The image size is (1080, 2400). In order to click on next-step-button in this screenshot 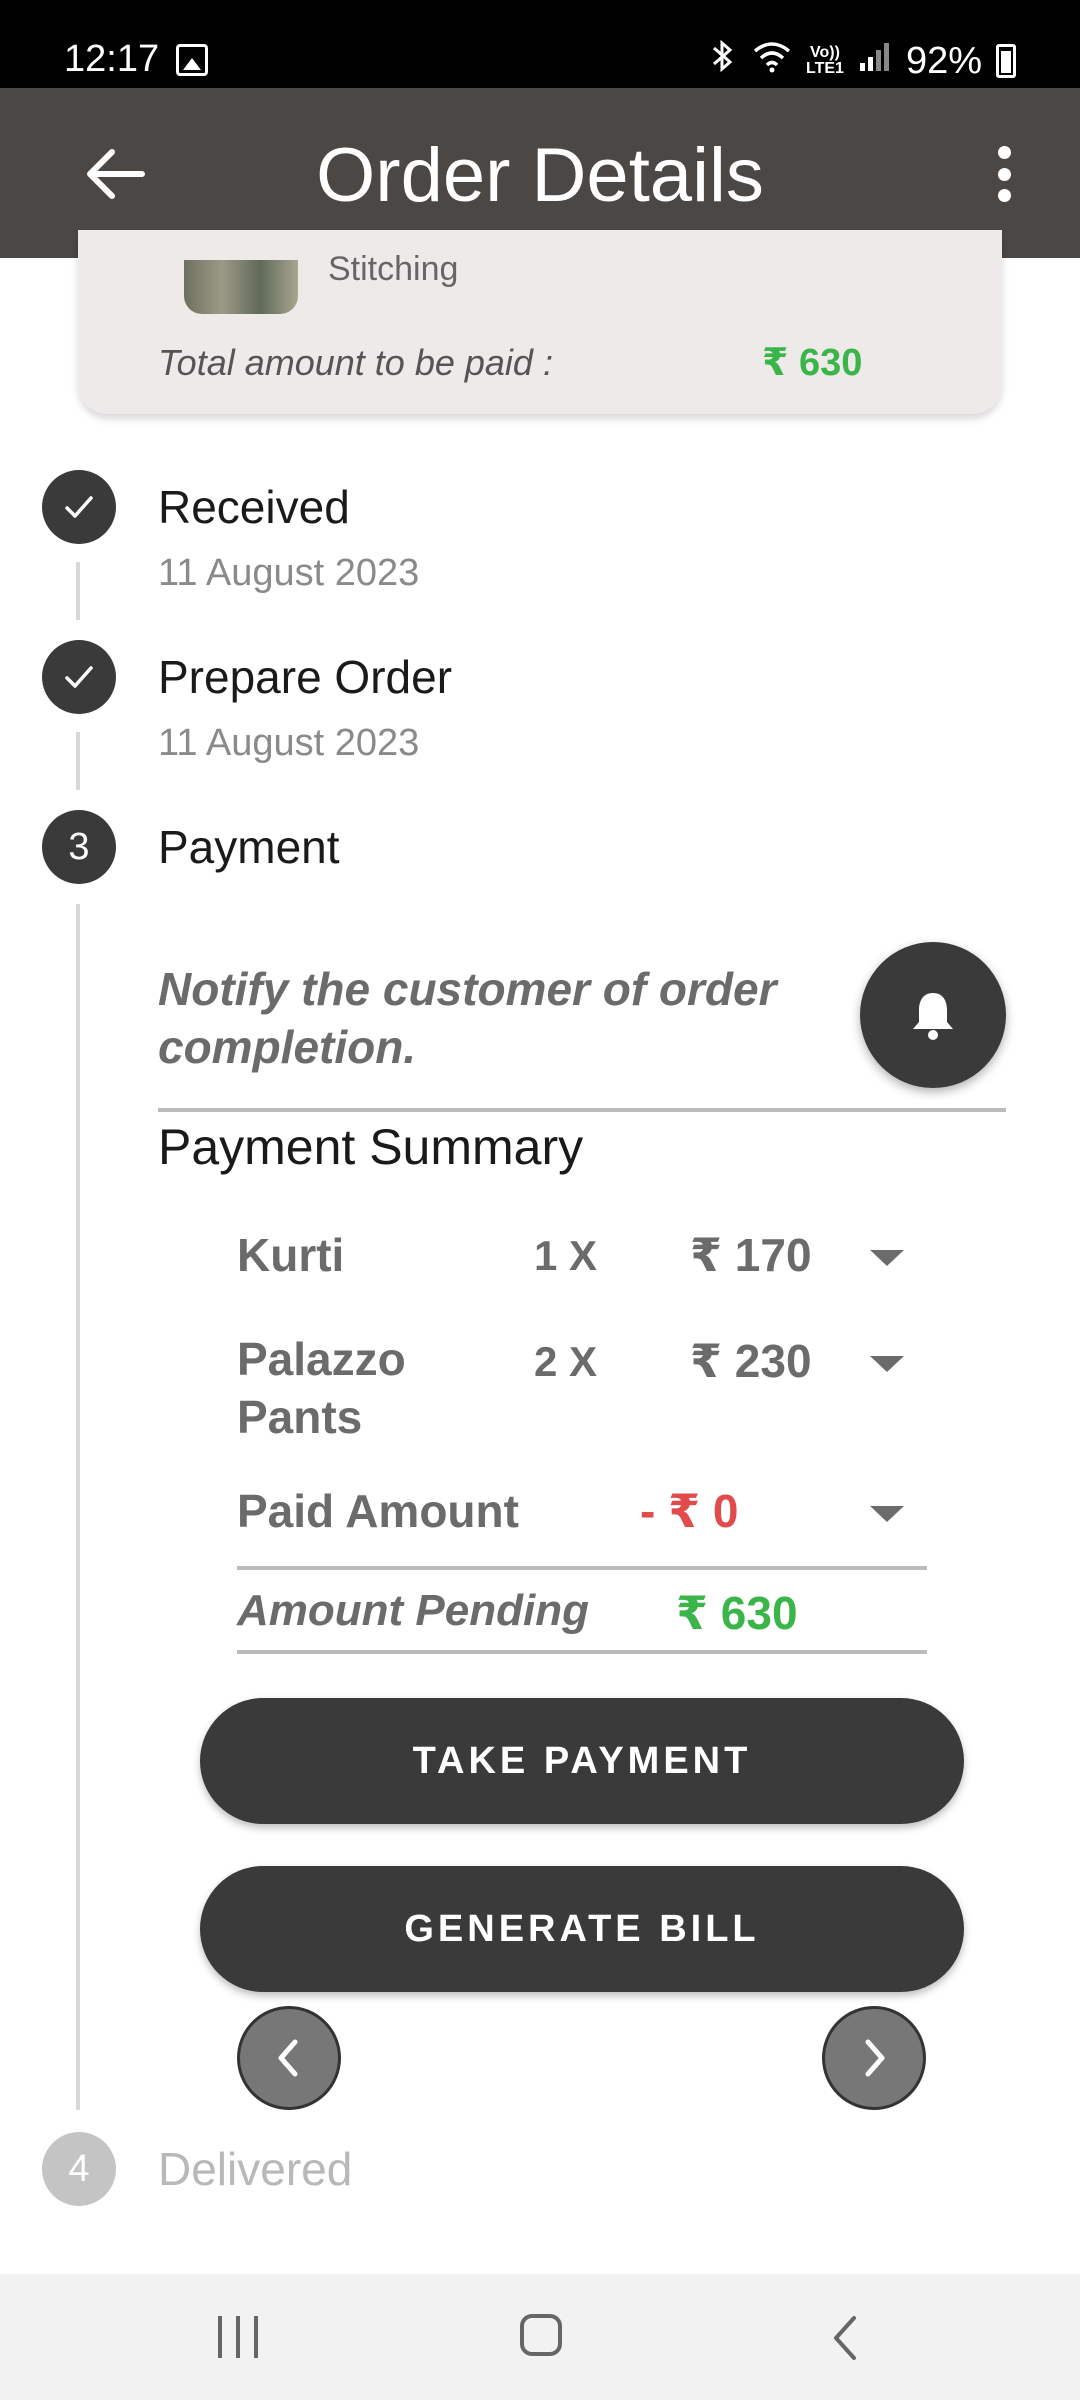, I will do `click(874, 2058)`.